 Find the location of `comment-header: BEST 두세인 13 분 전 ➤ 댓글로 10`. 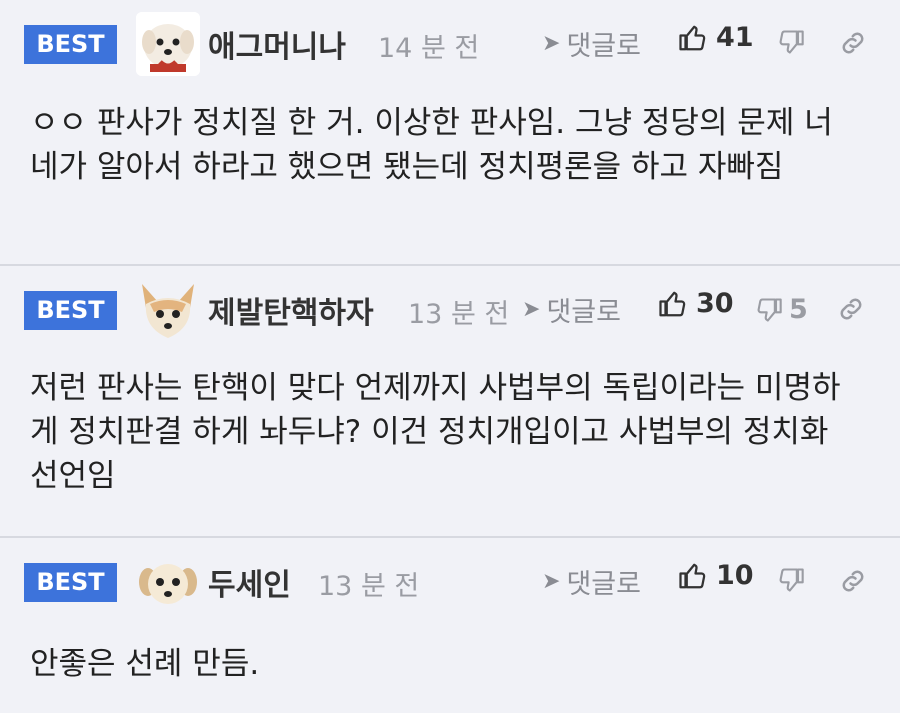

comment-header: BEST 두세인 13 분 전 ➤ 댓글로 10 is located at coordinates (450, 578).